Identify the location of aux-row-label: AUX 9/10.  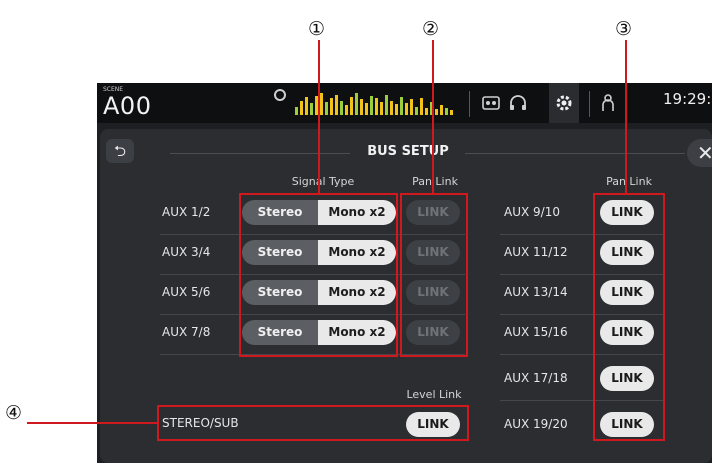
(532, 212).